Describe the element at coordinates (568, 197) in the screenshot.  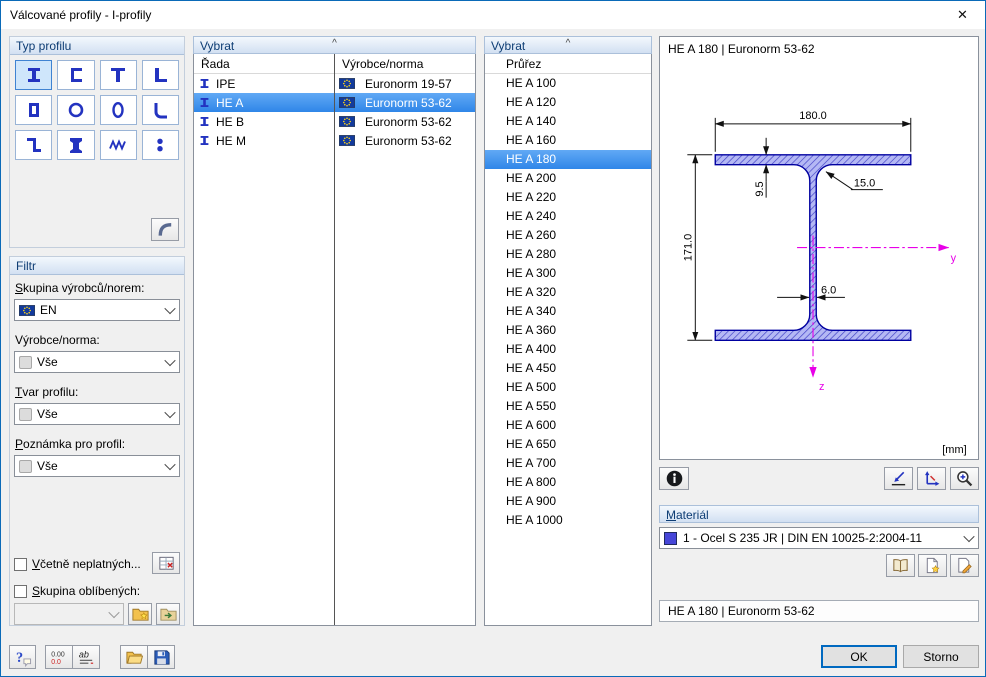
I see `size-item-he-a-220: HE A 220` at that location.